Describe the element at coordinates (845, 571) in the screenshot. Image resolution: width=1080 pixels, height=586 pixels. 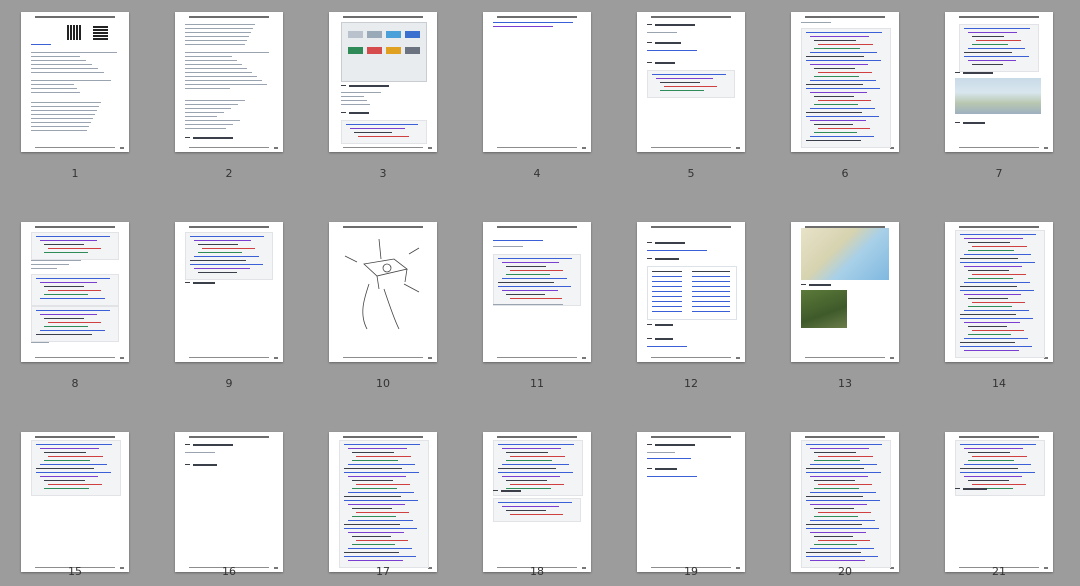
I see `page-number-label: 20` at that location.